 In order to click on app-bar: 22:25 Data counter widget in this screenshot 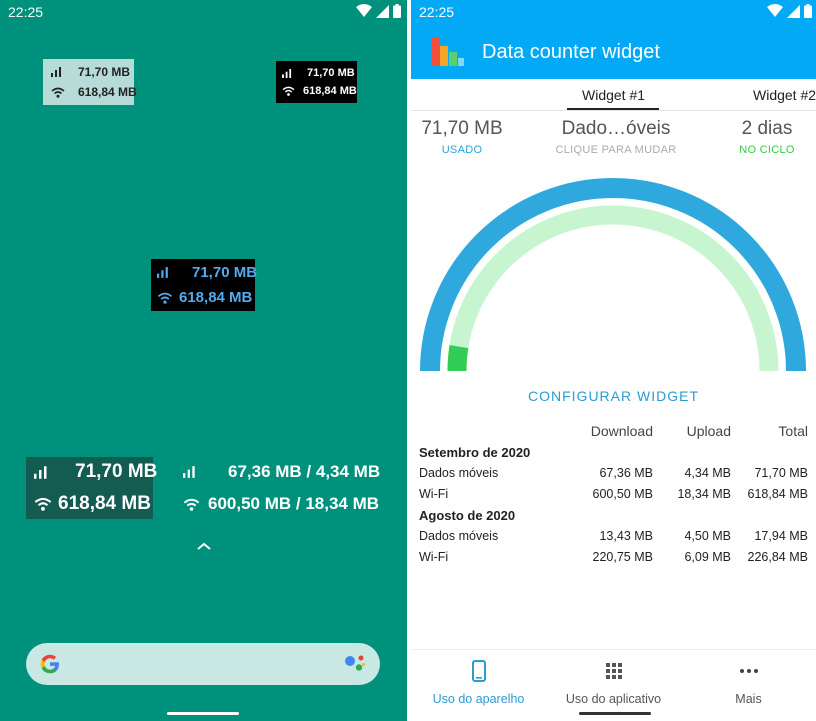, I will do `click(613, 39)`.